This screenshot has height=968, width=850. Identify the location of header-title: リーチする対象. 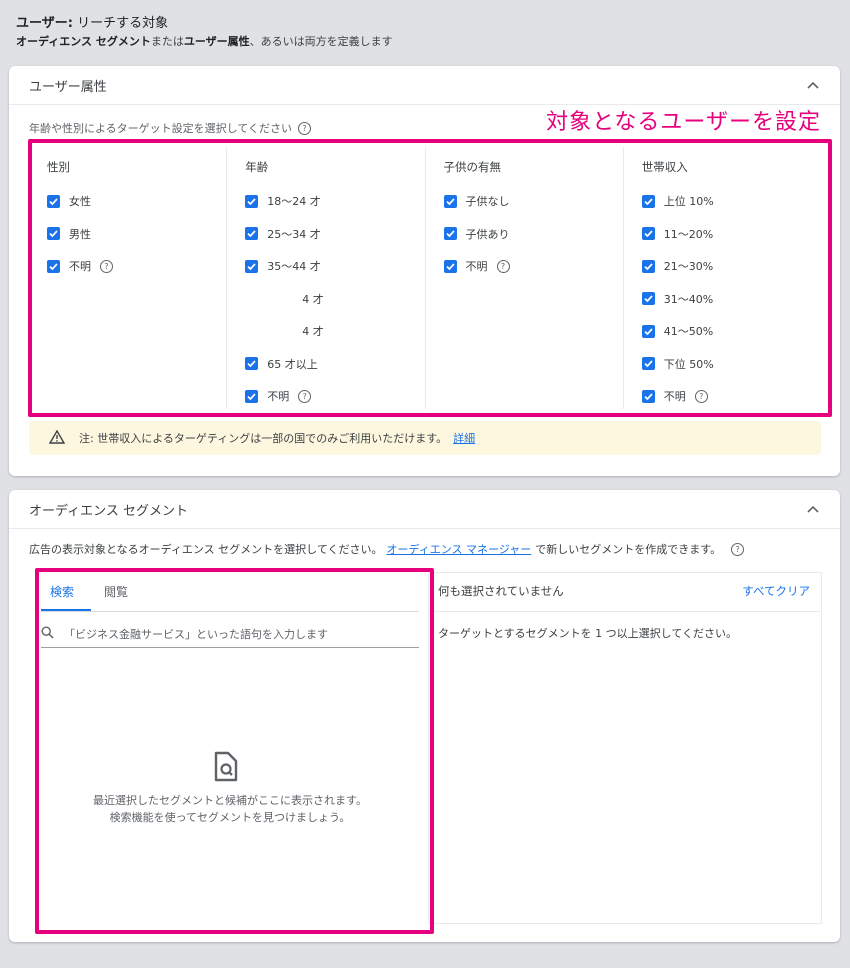
(120, 23).